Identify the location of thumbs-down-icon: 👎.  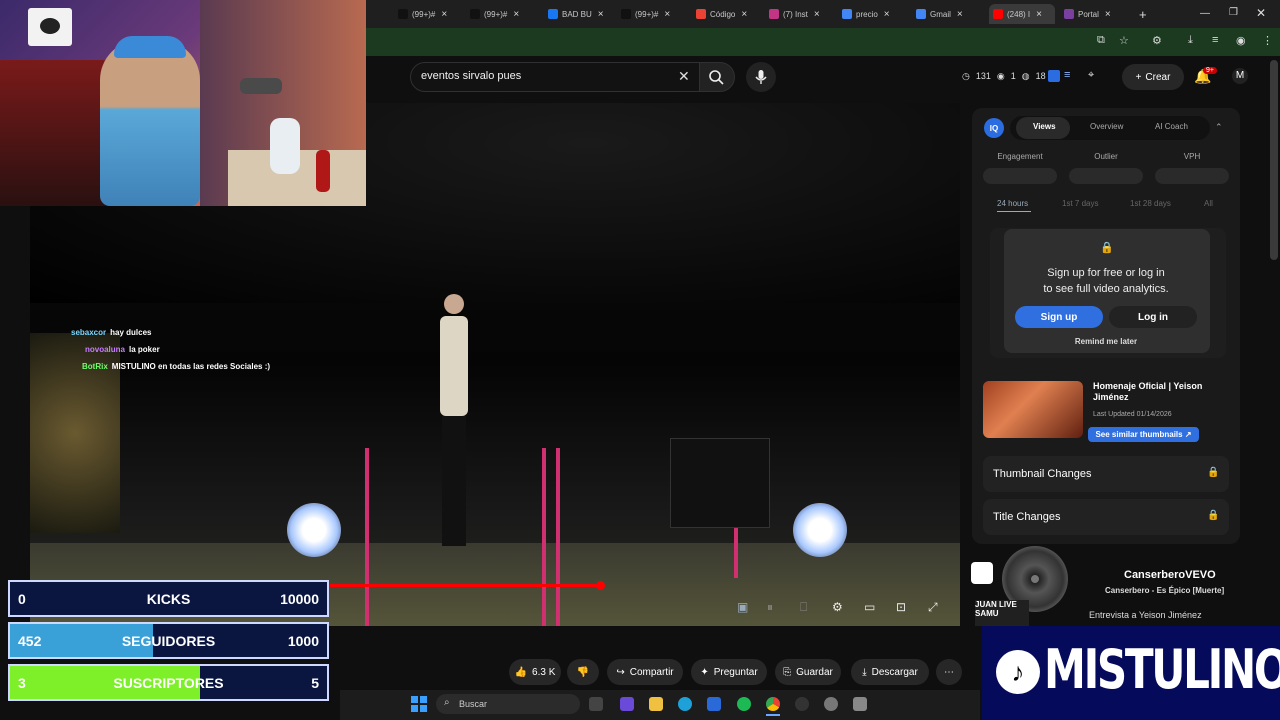
(583, 672).